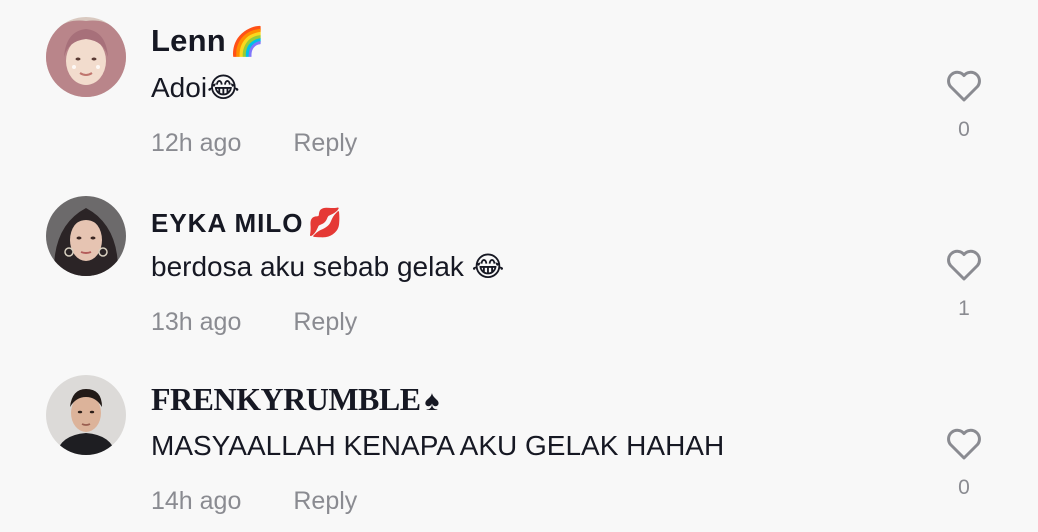  What do you see at coordinates (227, 223) in the screenshot?
I see `username-text: EYKA MILO` at bounding box center [227, 223].